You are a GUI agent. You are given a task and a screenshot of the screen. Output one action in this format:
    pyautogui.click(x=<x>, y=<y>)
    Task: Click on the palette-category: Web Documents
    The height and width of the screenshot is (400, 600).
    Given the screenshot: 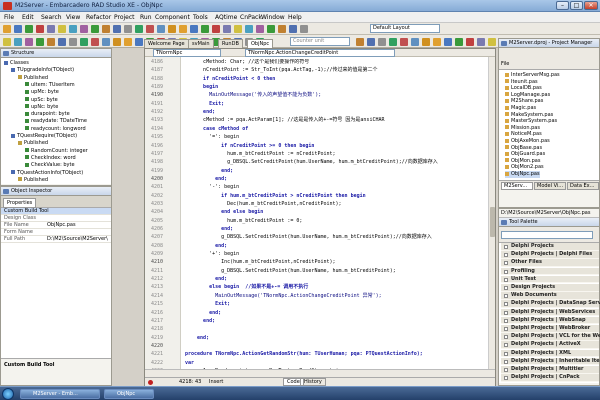 What is the action you would take?
    pyautogui.click(x=550, y=296)
    